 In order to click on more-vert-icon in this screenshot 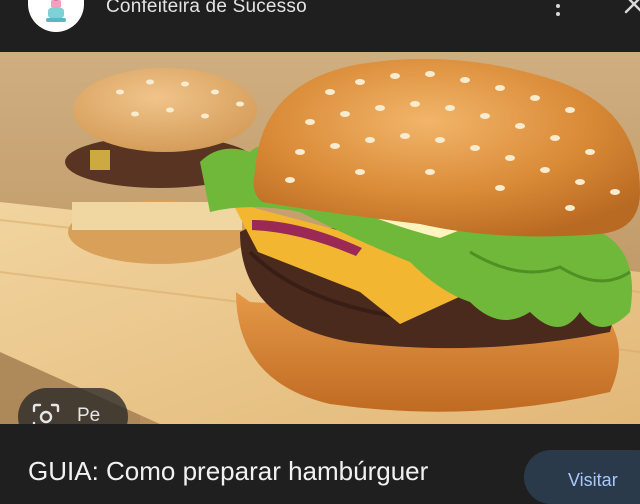, I will do `click(558, 11)`.